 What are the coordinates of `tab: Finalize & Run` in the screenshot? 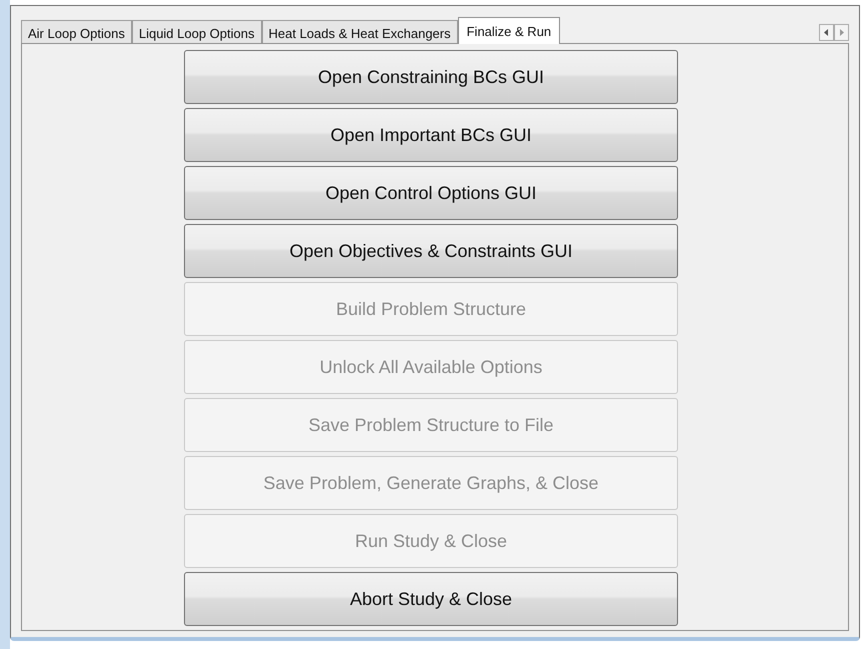 It's located at (509, 30).